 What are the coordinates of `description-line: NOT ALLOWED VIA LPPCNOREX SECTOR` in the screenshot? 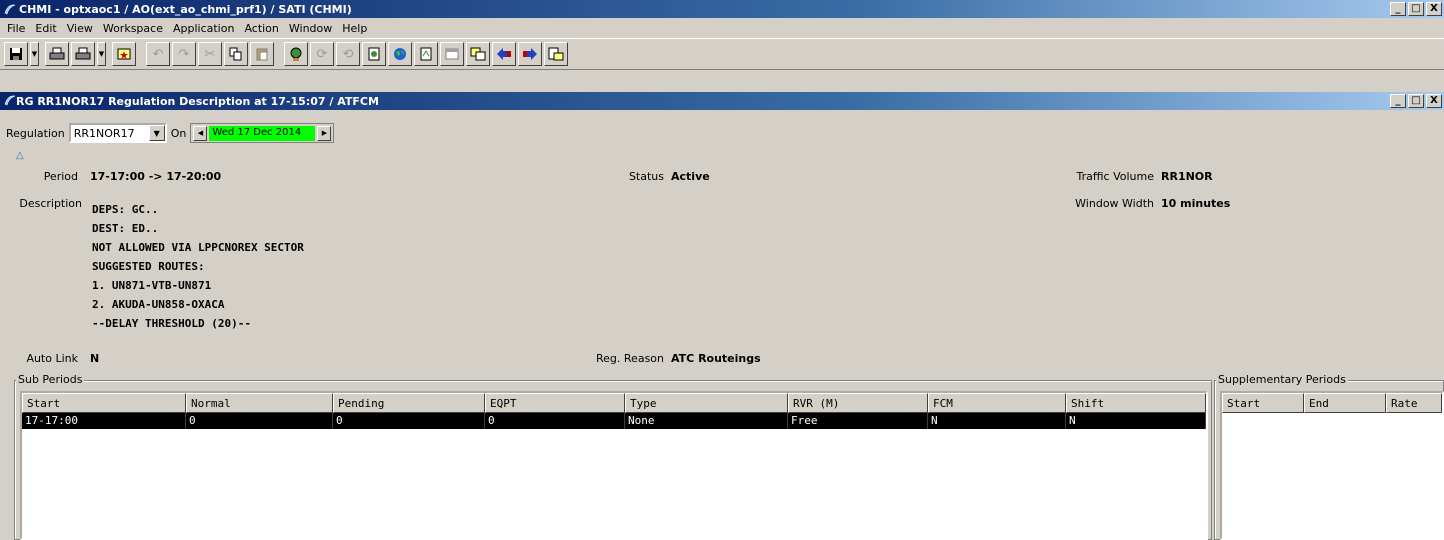 It's located at (198, 247).